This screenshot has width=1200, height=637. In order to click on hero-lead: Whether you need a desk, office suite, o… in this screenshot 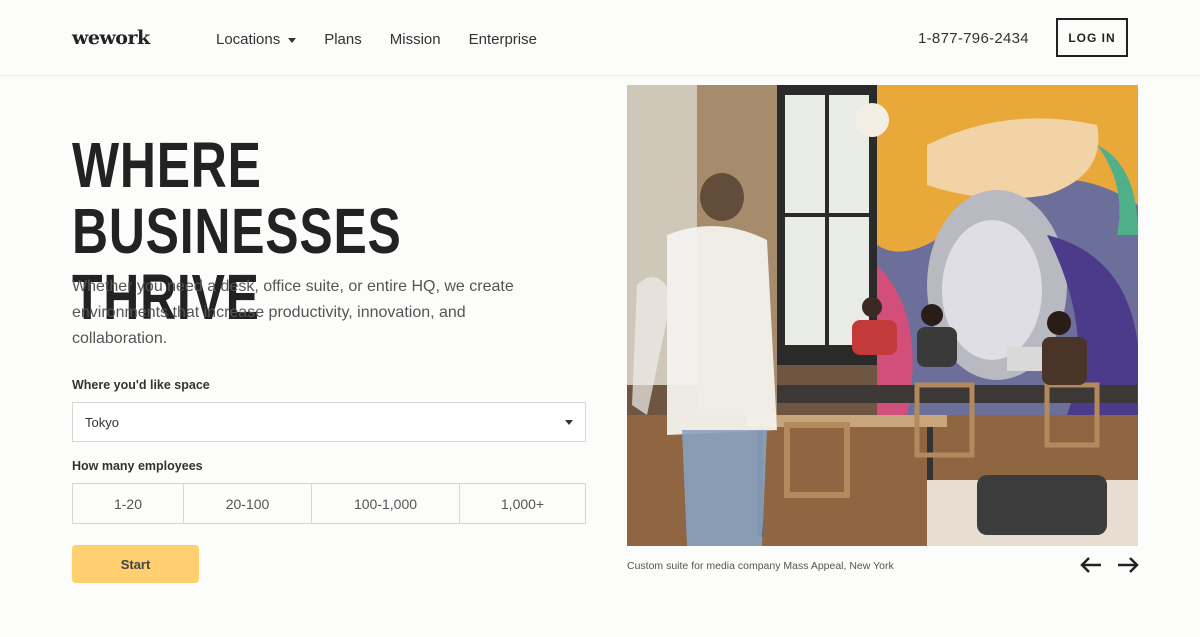, I will do `click(293, 312)`.